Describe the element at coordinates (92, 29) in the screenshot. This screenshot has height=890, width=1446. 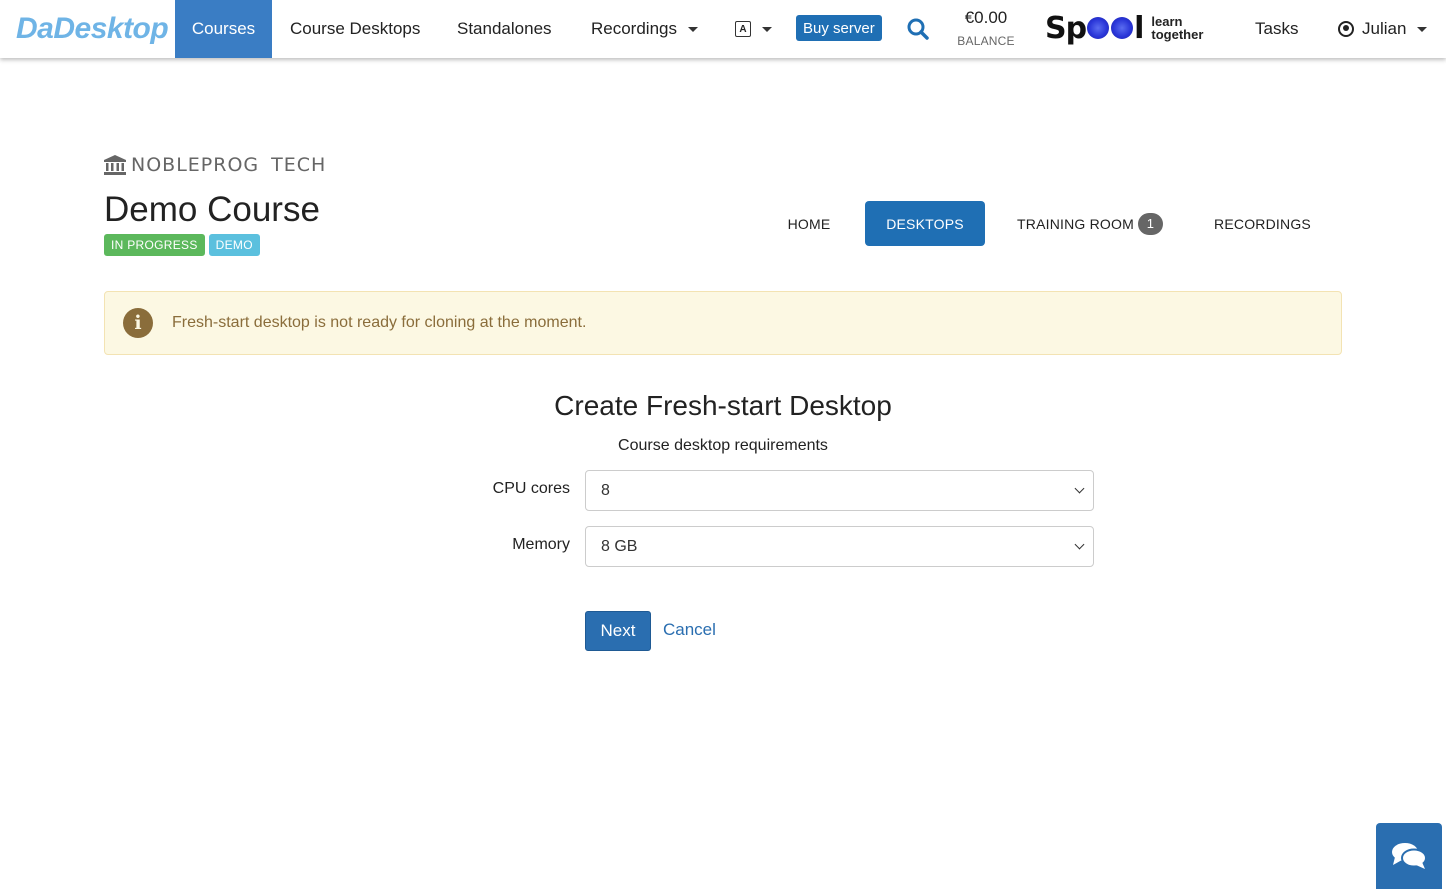
I see `brand-logo: DaDesktop` at that location.